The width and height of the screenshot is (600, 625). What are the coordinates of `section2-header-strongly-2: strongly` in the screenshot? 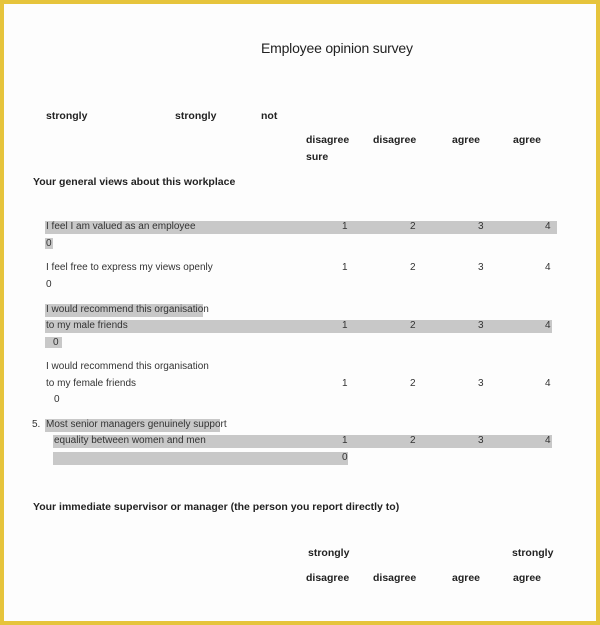 It's located at (533, 553).